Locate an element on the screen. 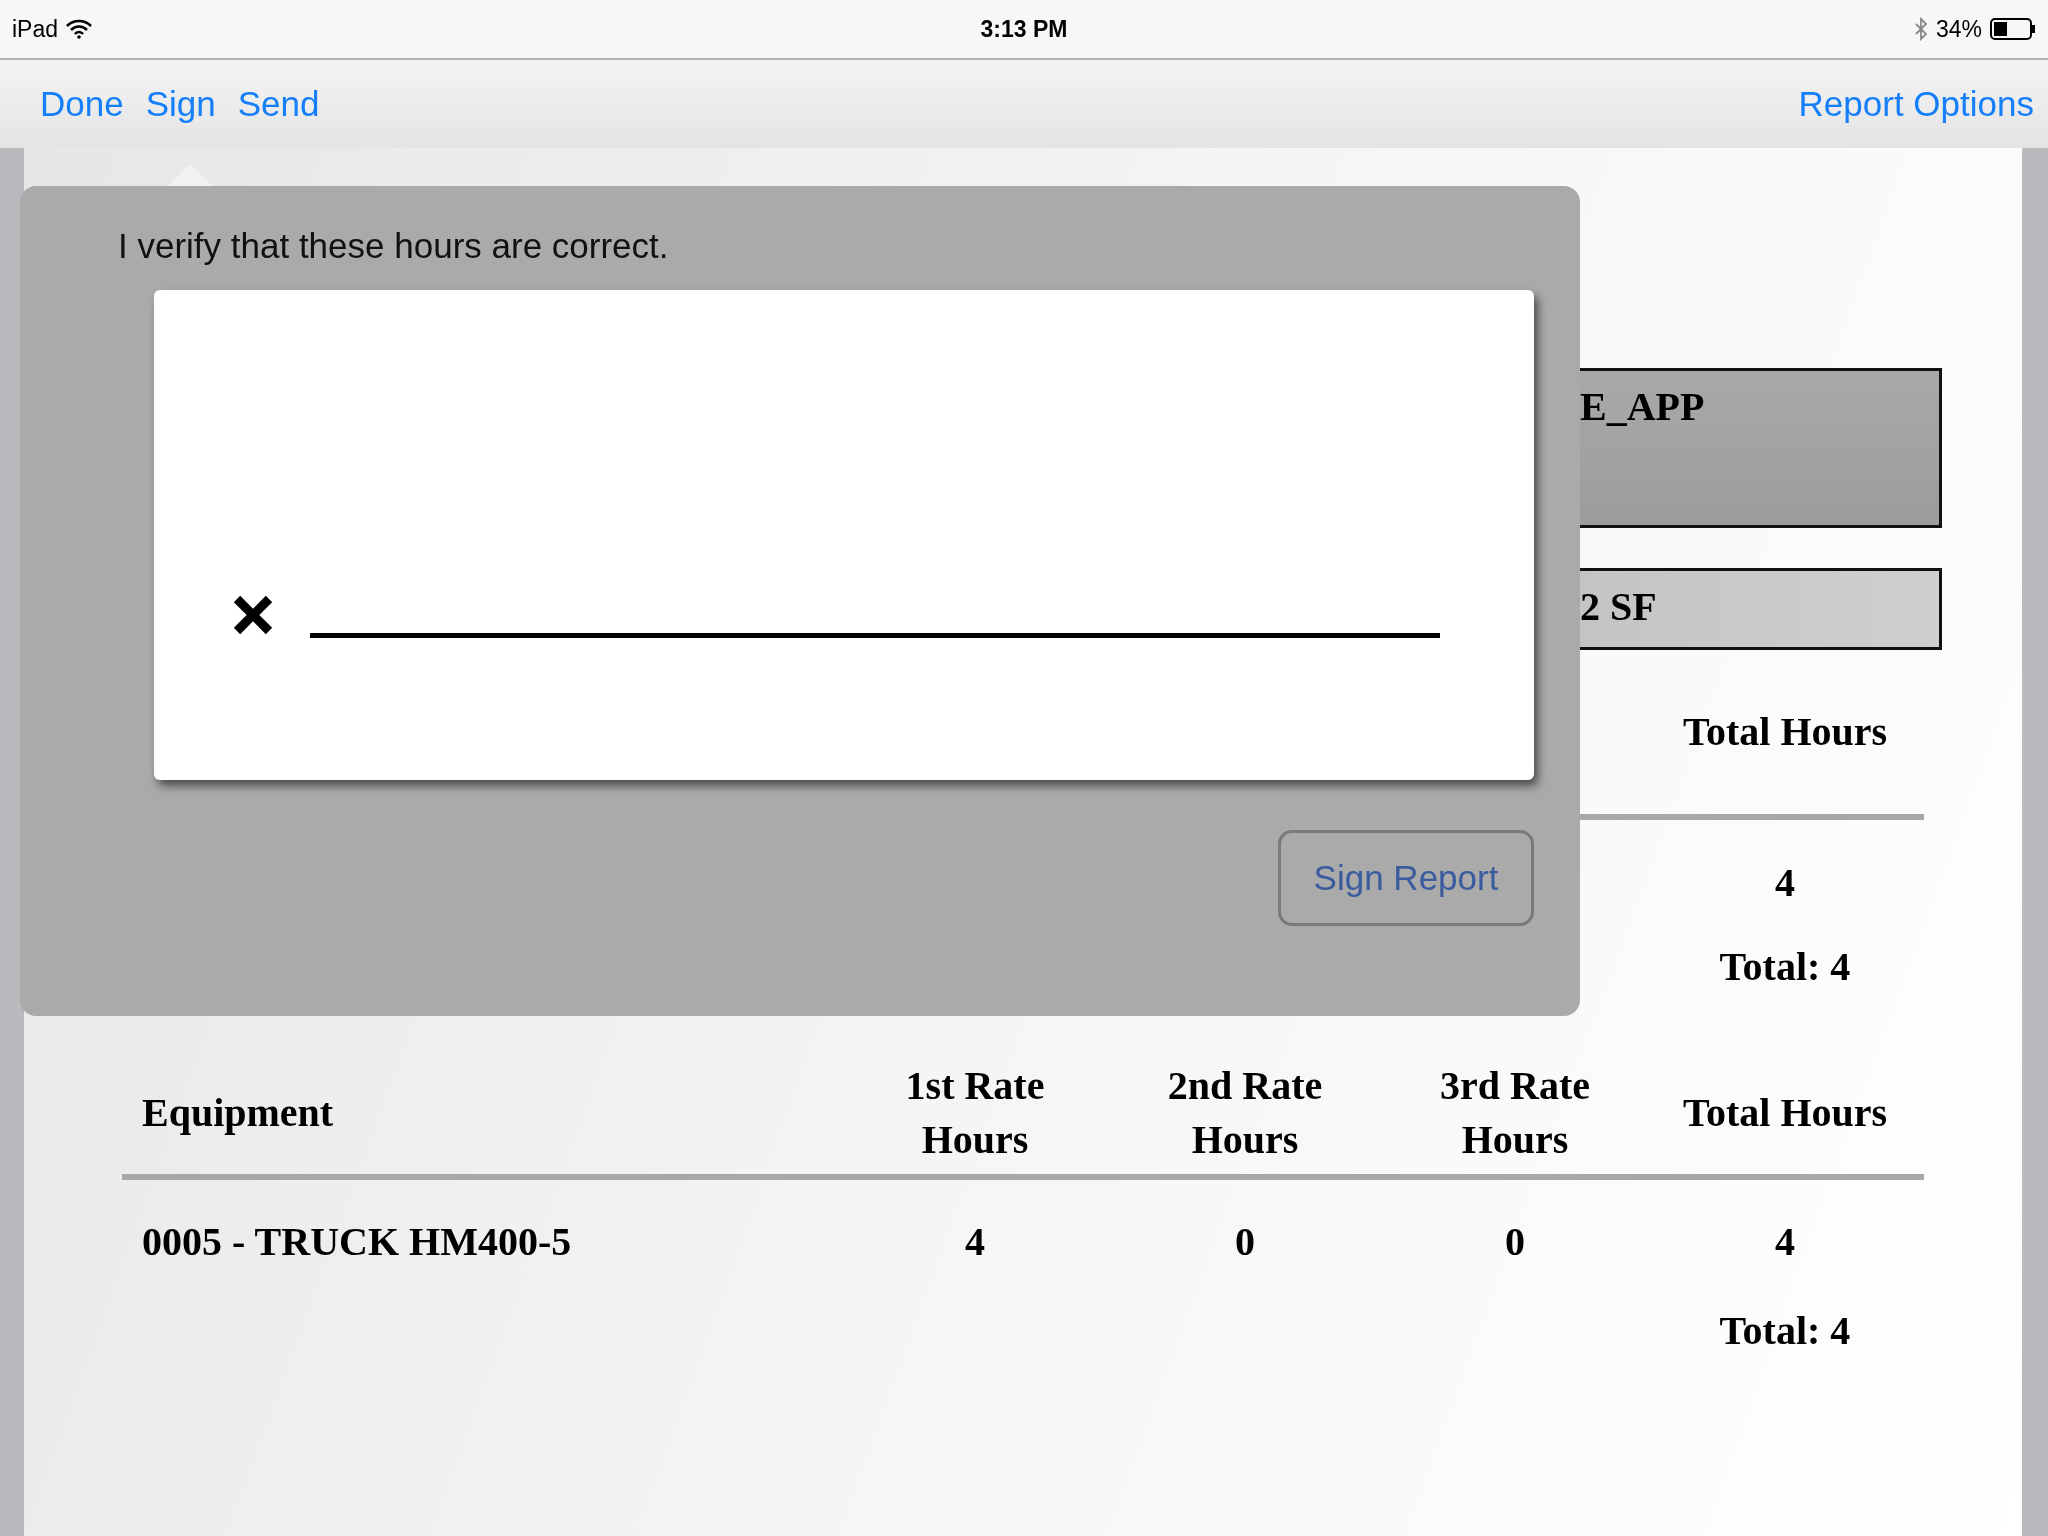 This screenshot has height=1536, width=2048. bluetooth-icon is located at coordinates (1920, 29).